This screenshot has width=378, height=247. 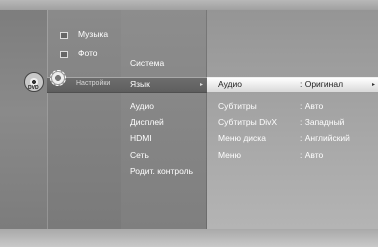 I want to click on disc-label: DVD, so click(x=33, y=88).